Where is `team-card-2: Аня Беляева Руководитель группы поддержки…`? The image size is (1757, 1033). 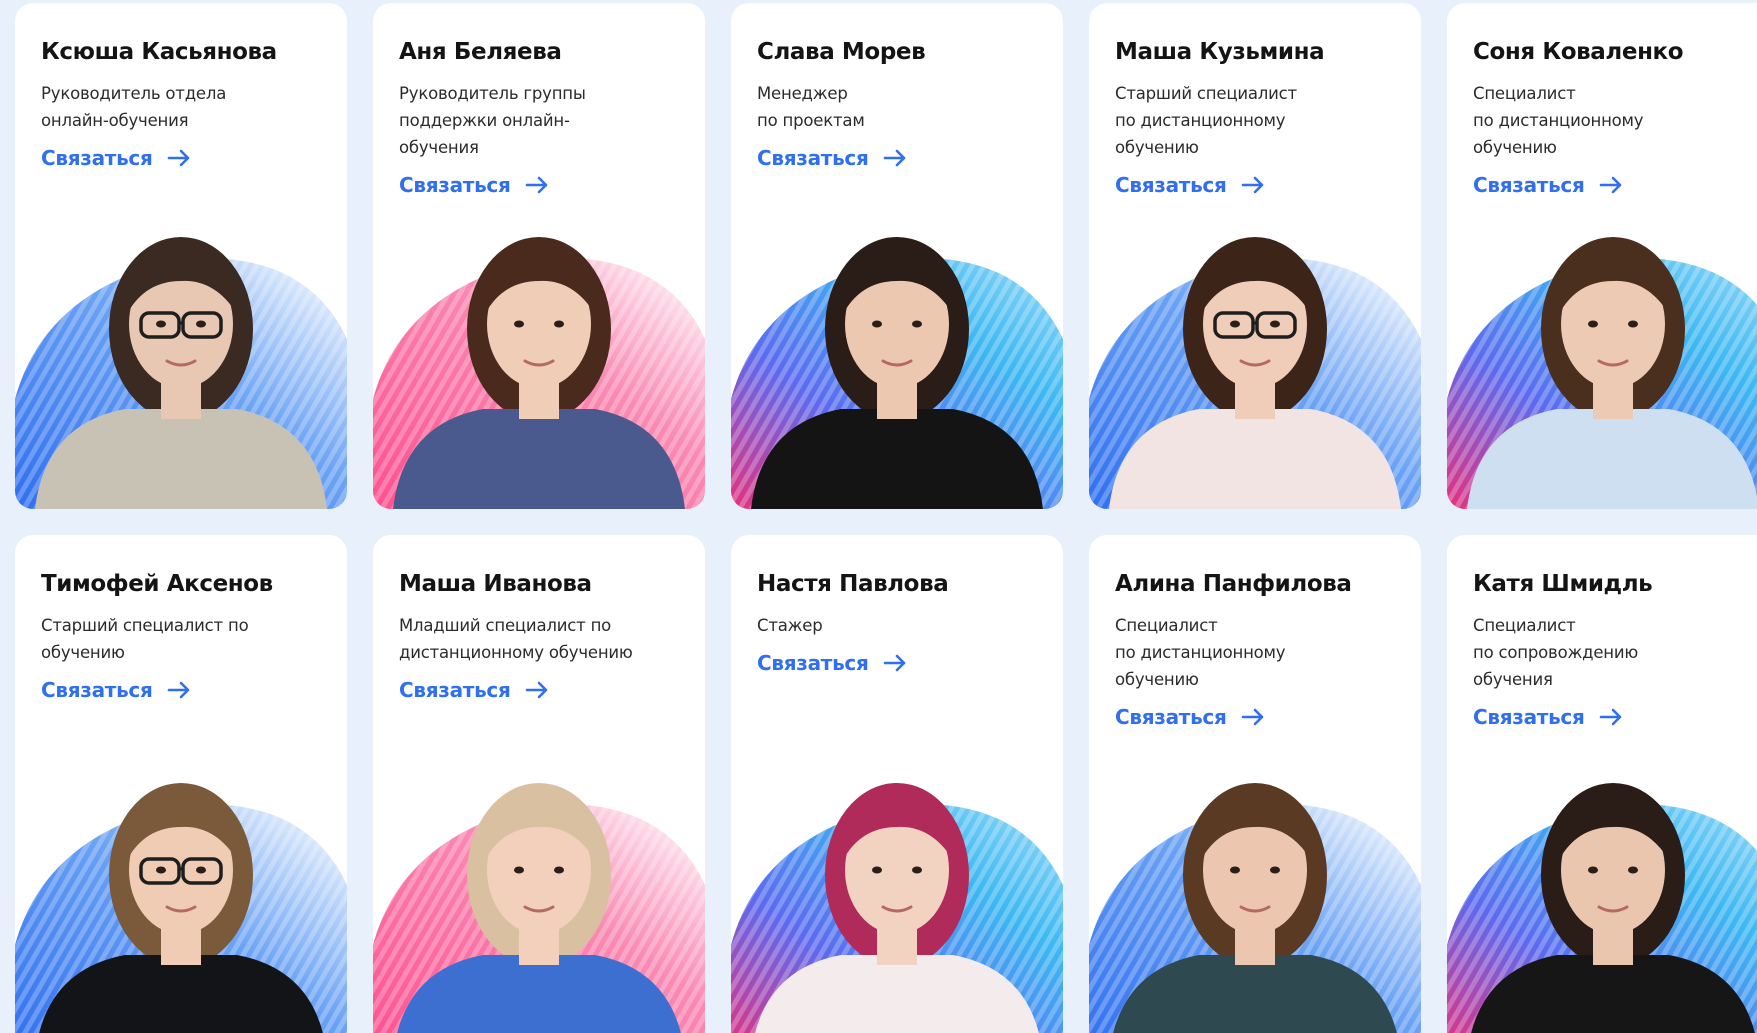 team-card-2: Аня Беляева Руководитель группы поддержки… is located at coordinates (539, 256).